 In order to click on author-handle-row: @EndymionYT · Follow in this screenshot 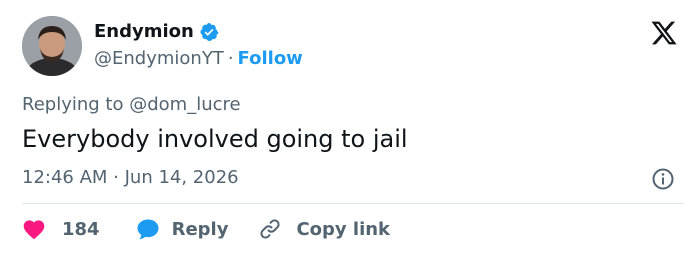, I will do `click(198, 59)`.